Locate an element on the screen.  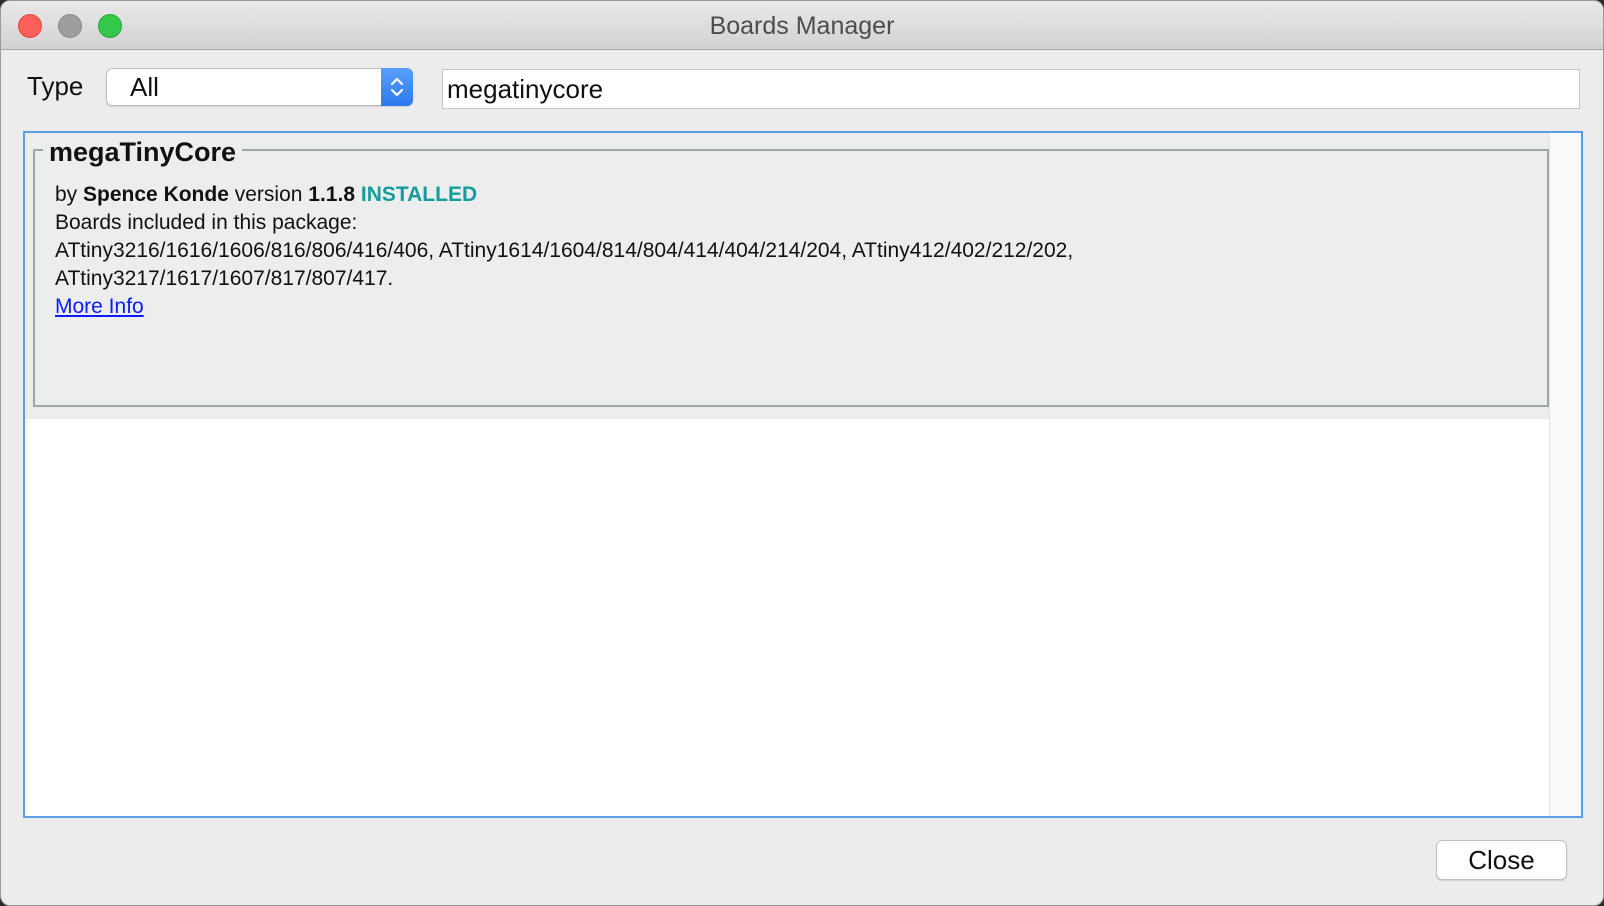
close-button: Close is located at coordinates (1501, 860).